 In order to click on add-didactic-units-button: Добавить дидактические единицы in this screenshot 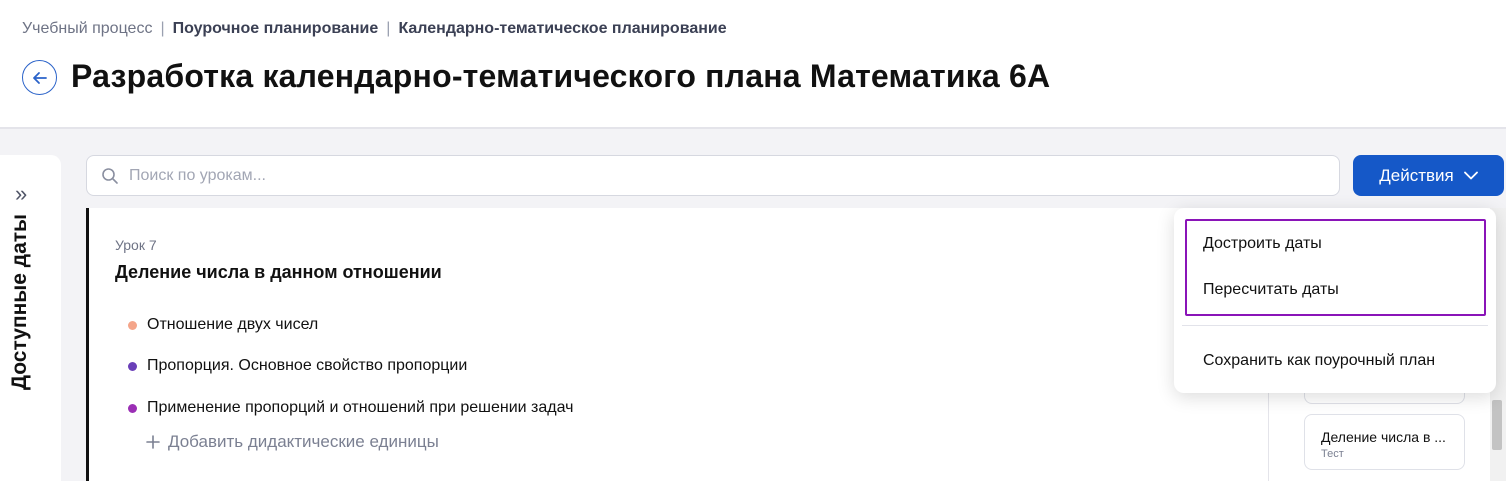, I will do `click(292, 442)`.